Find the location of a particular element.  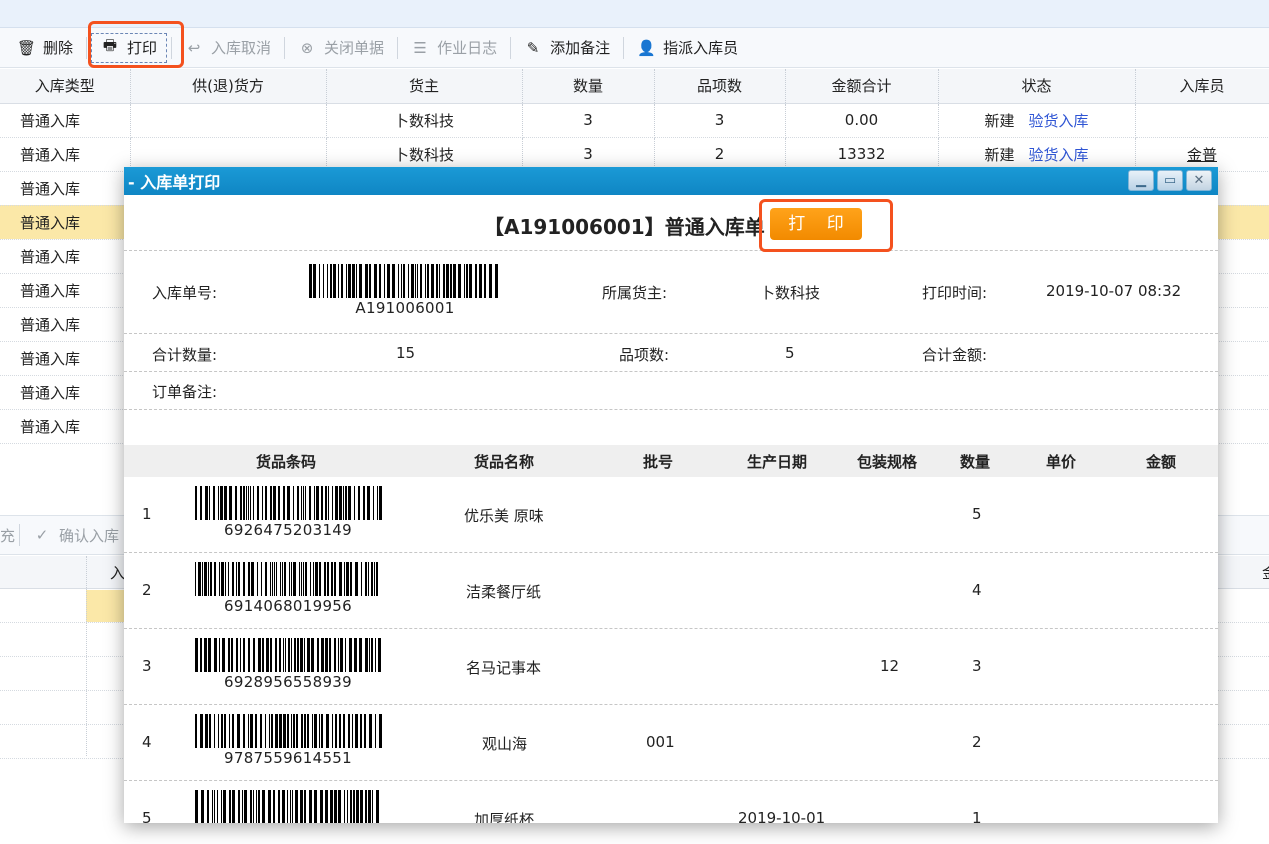

owner-label: 所属货主: is located at coordinates (635, 293).